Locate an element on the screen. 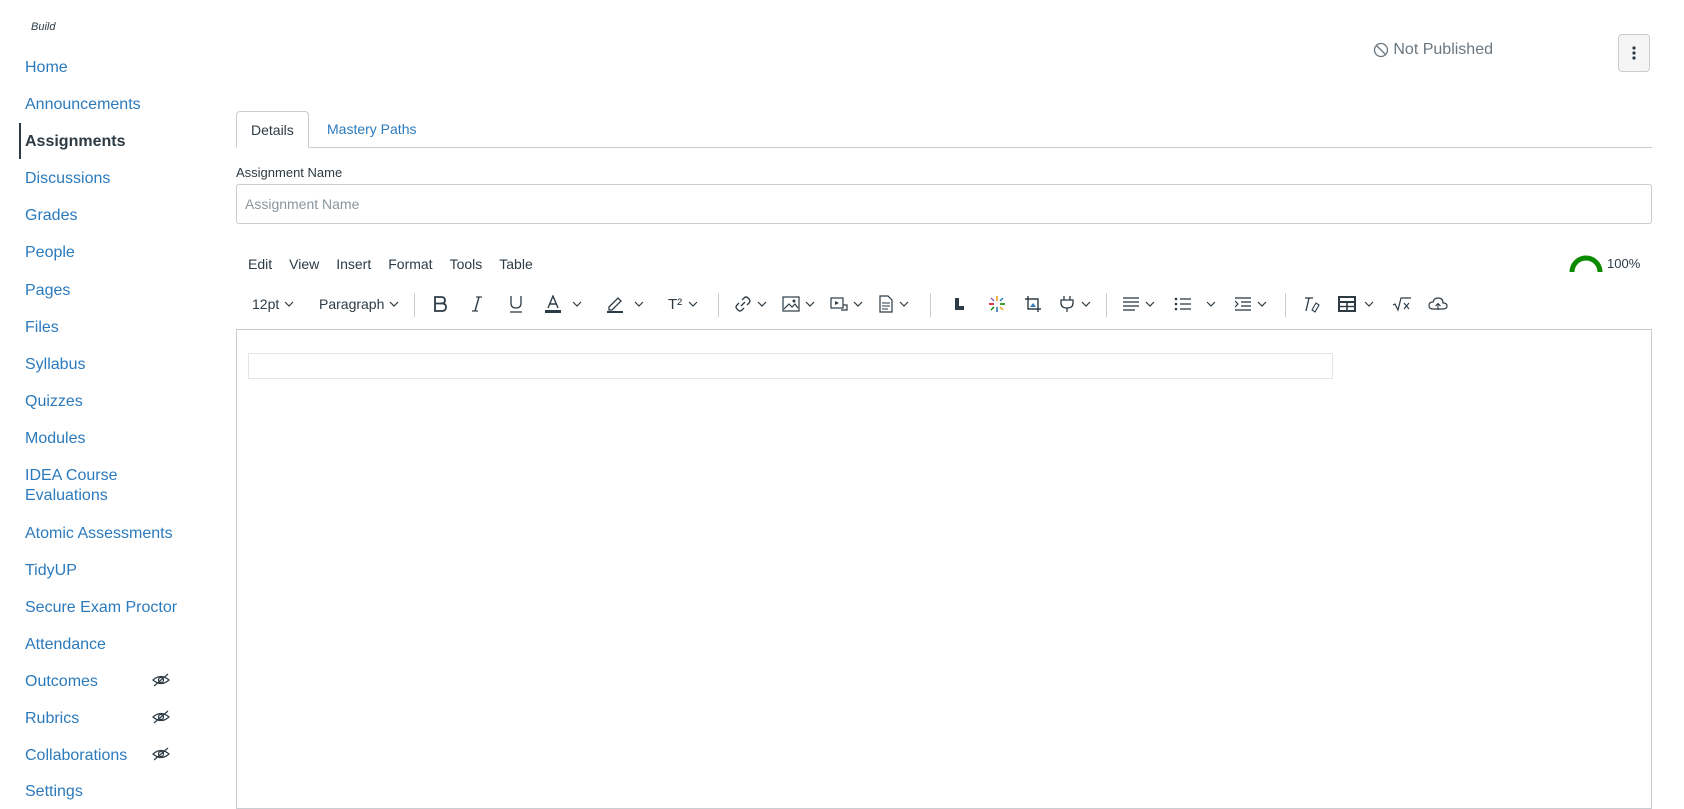 Image resolution: width=1684 pixels, height=809 pixels. image-button is located at coordinates (798, 304).